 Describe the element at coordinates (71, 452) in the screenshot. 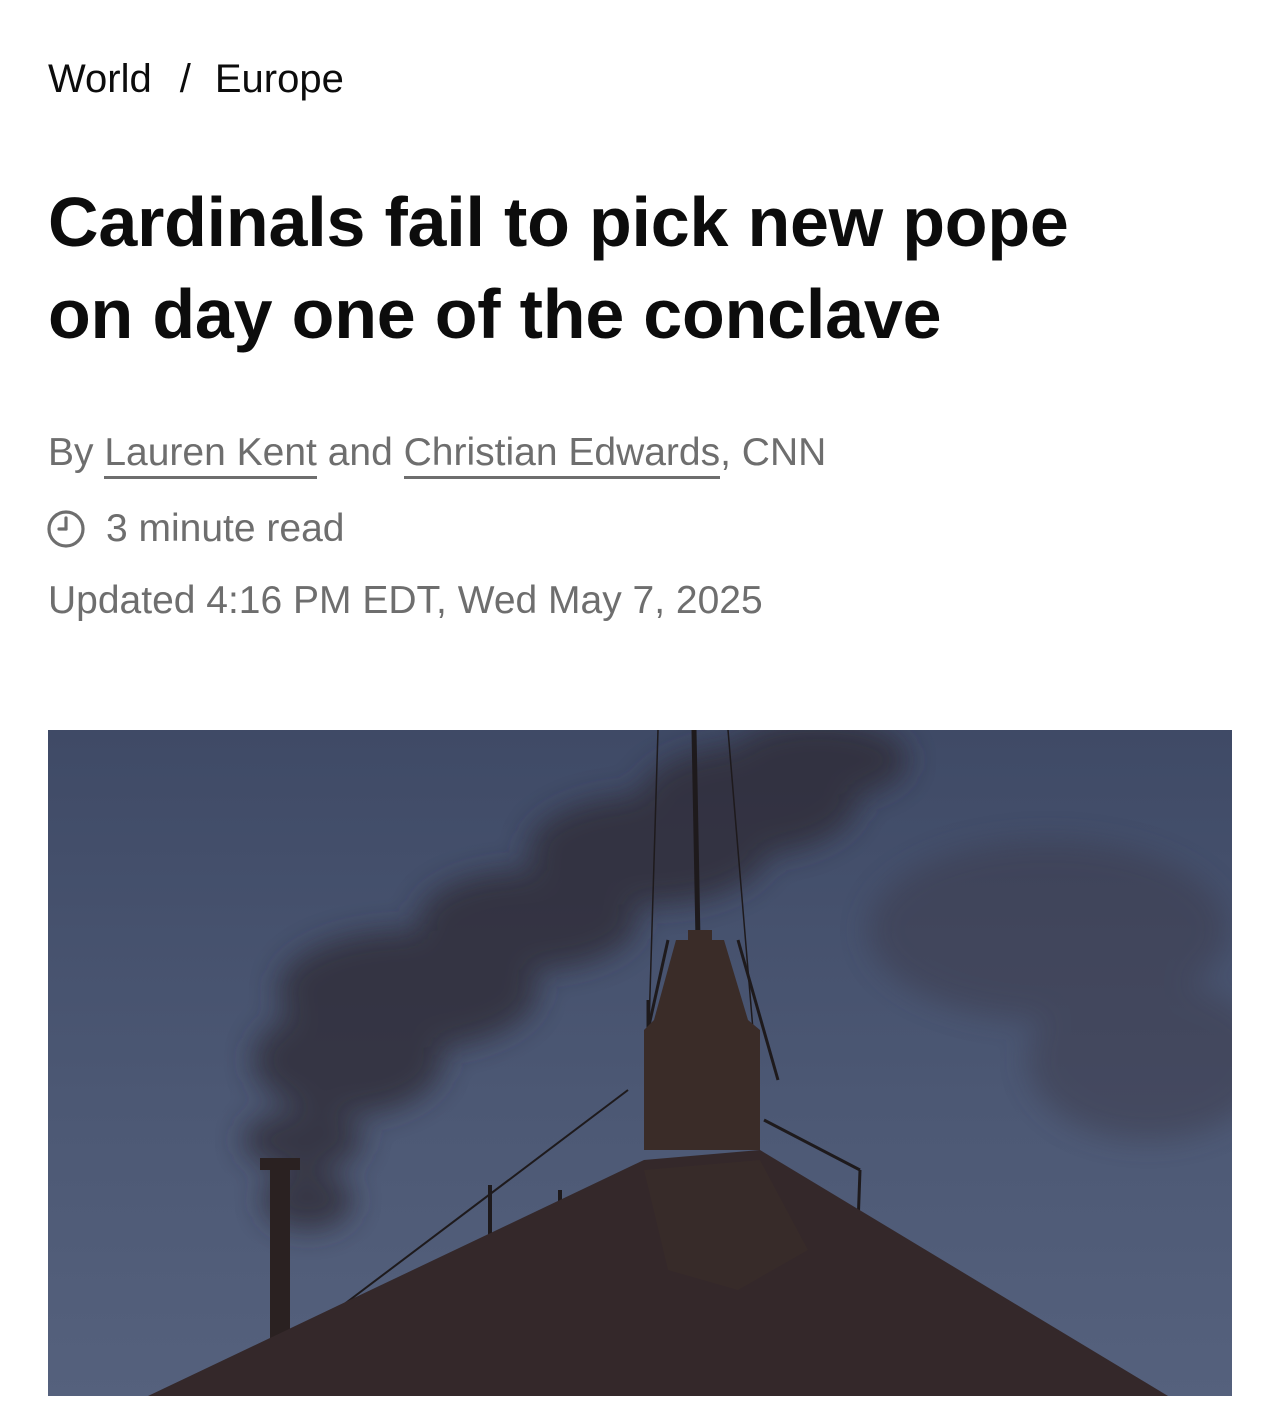

I see `byline-prefix: By` at that location.